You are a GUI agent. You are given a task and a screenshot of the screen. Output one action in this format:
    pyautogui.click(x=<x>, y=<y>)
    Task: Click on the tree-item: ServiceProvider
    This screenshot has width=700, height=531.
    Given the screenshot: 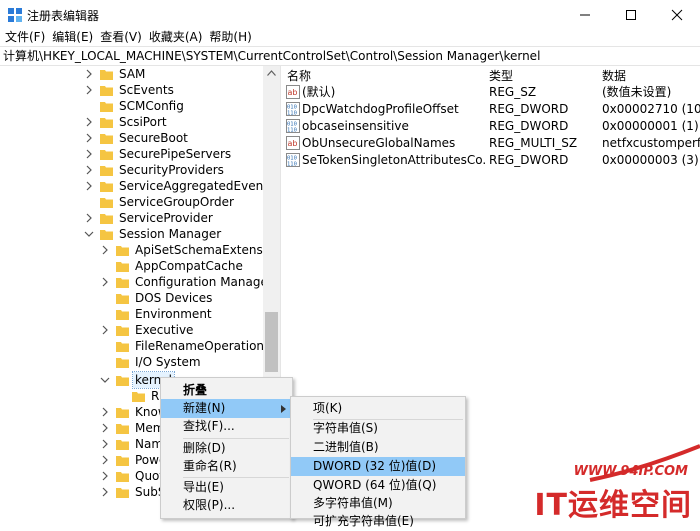 What is the action you would take?
    pyautogui.click(x=149, y=218)
    